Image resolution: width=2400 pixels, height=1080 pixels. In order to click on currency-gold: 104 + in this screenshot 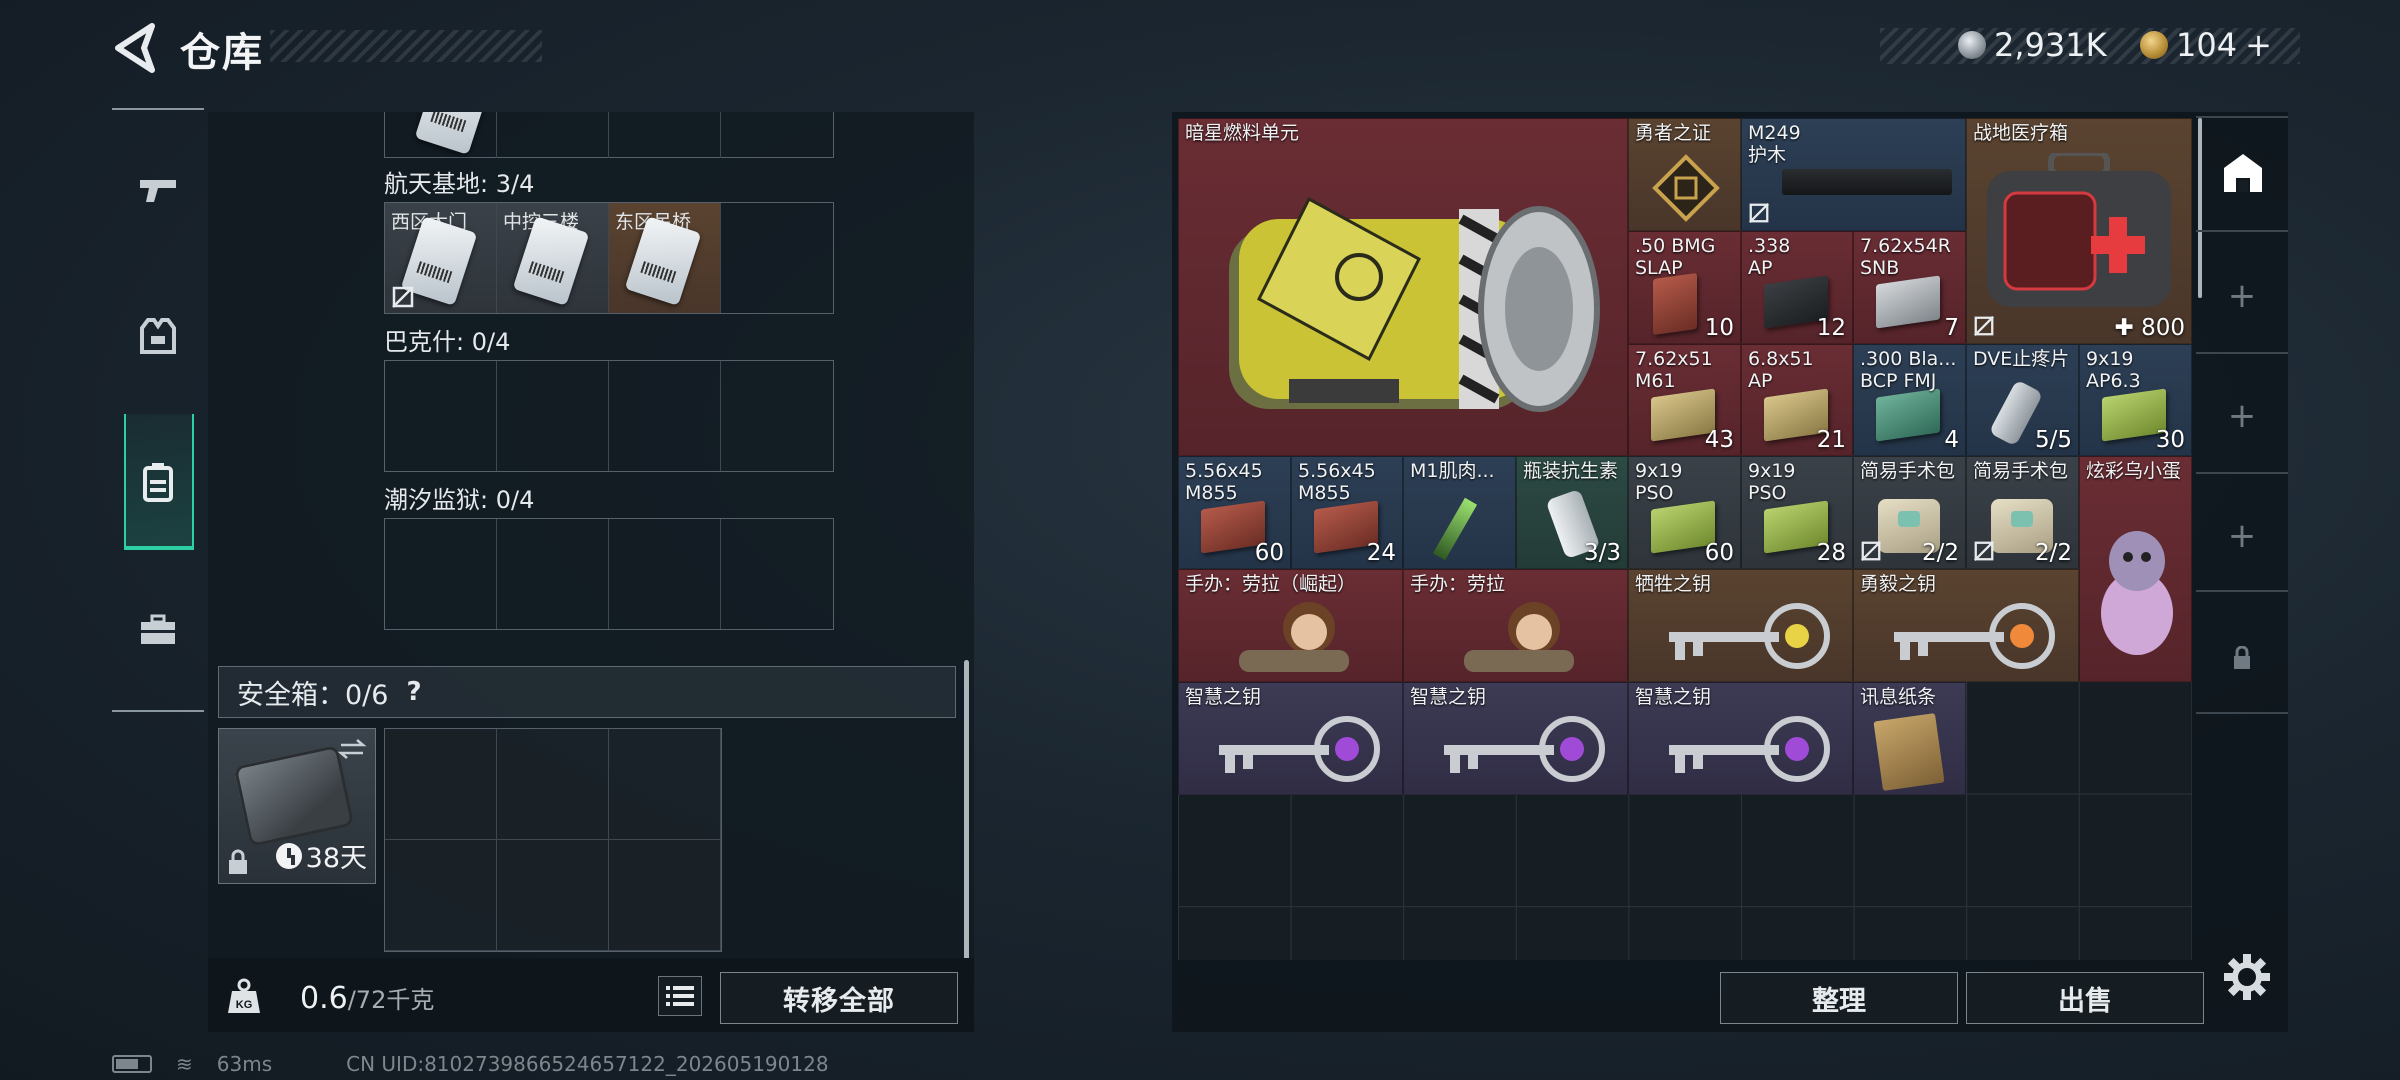, I will do `click(2206, 45)`.